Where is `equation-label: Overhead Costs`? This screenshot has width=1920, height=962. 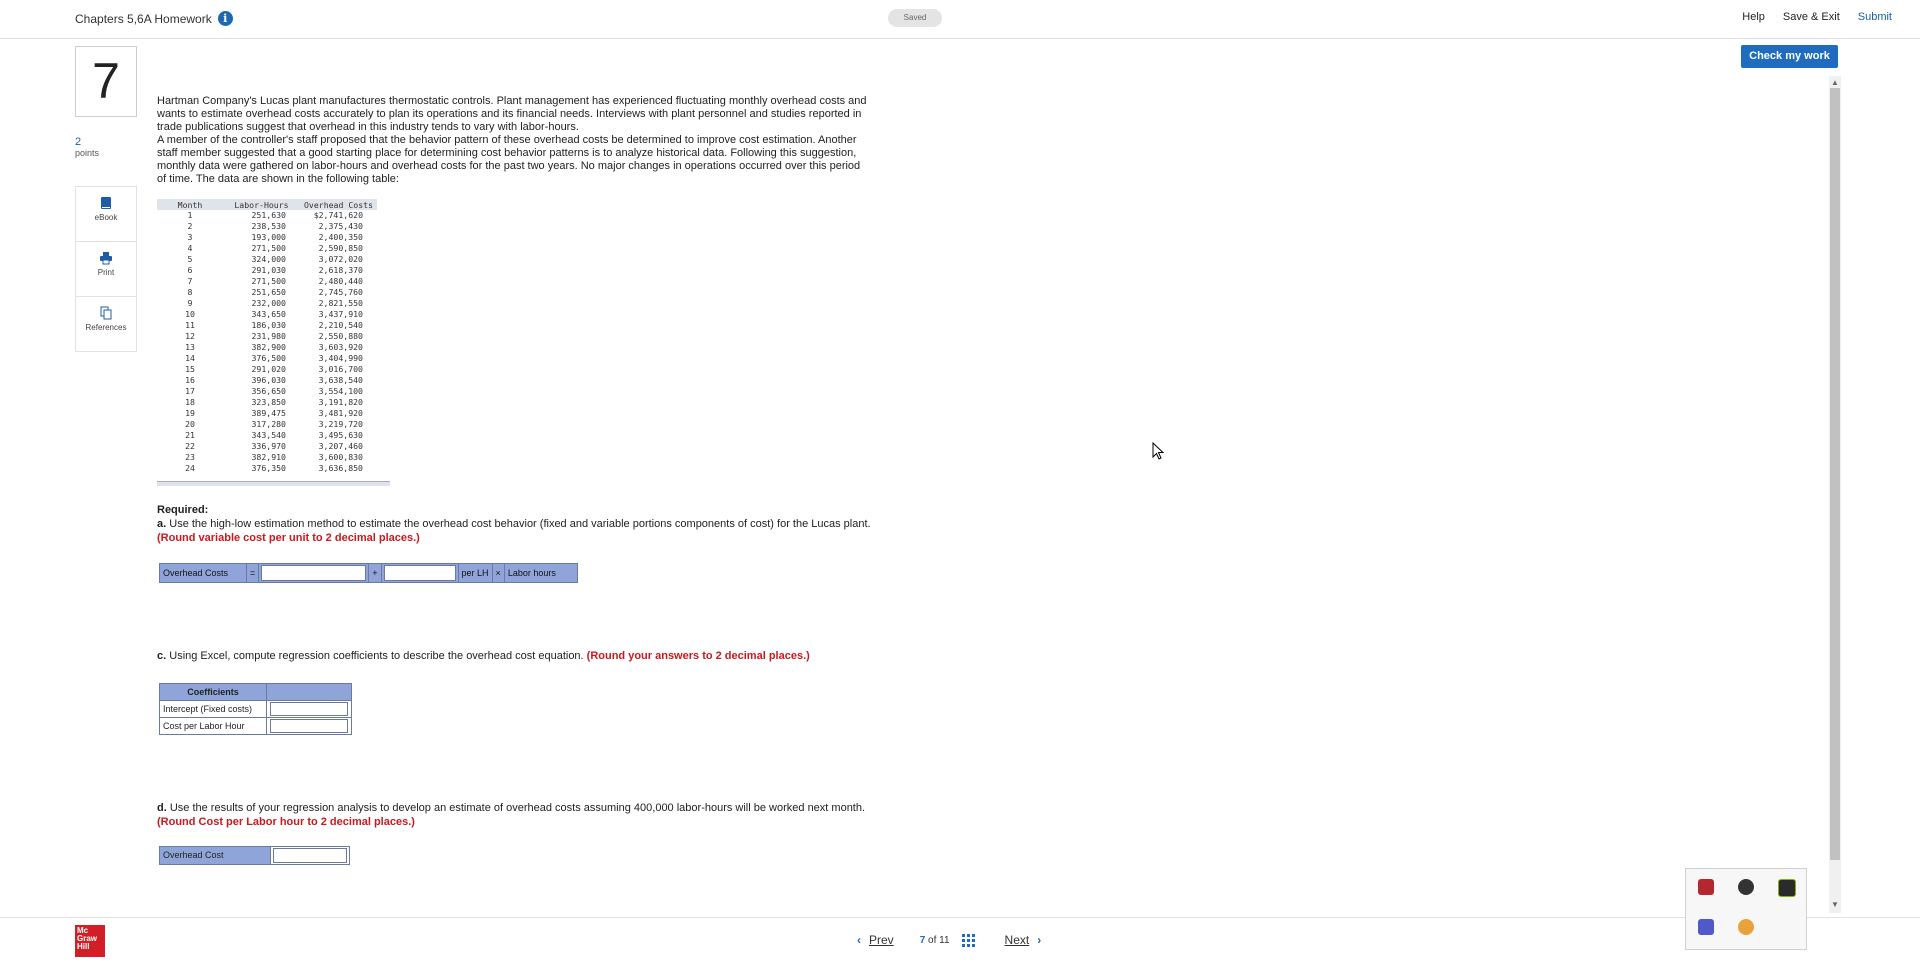 equation-label: Overhead Costs is located at coordinates (203, 573).